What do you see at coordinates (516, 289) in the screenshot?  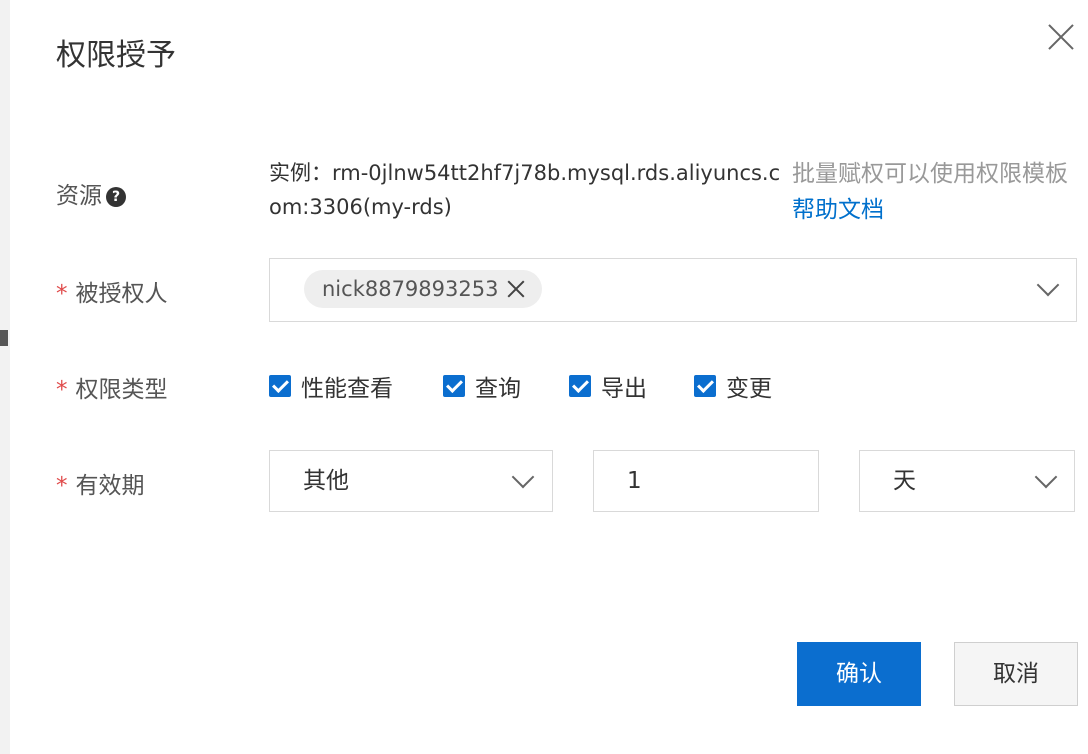 I see `remove-tag-icon` at bounding box center [516, 289].